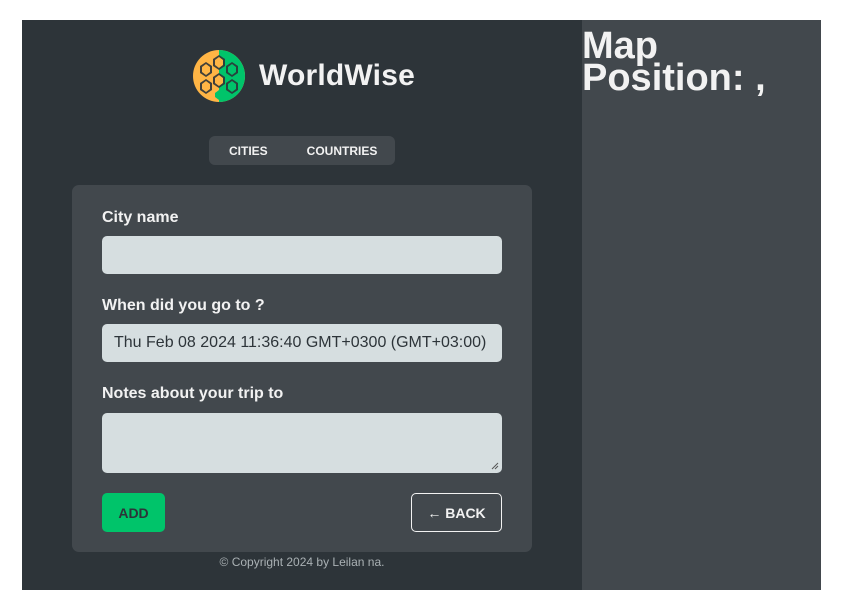  I want to click on app-nav: Cities Countries, so click(302, 150).